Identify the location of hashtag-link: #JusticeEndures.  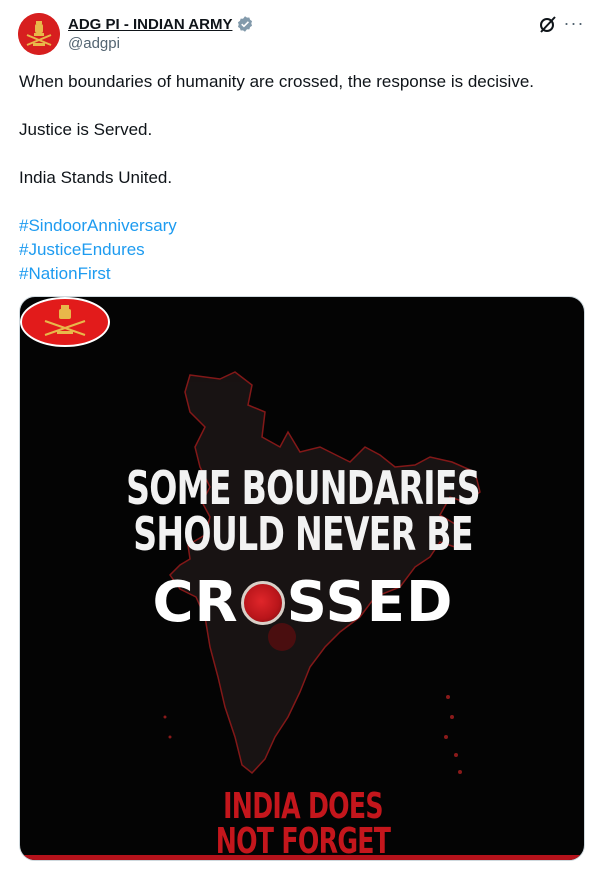
(299, 250).